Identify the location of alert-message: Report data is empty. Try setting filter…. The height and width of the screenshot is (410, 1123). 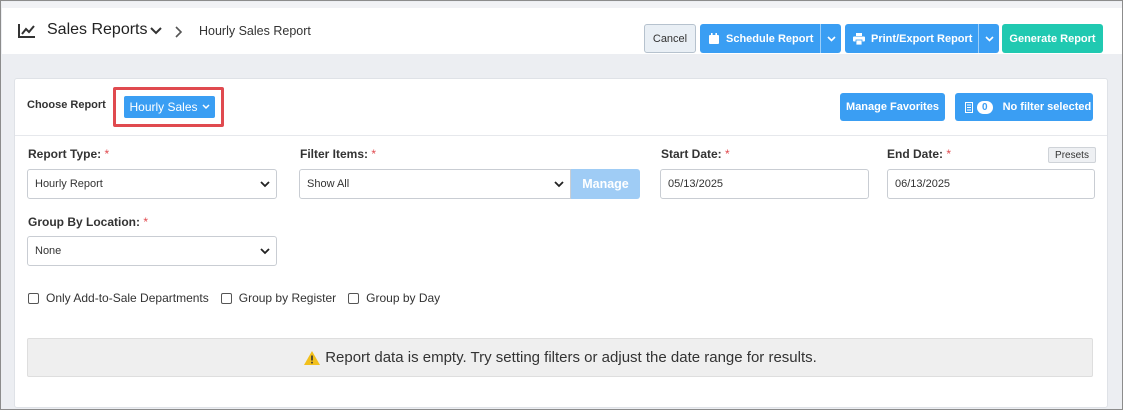
(571, 357).